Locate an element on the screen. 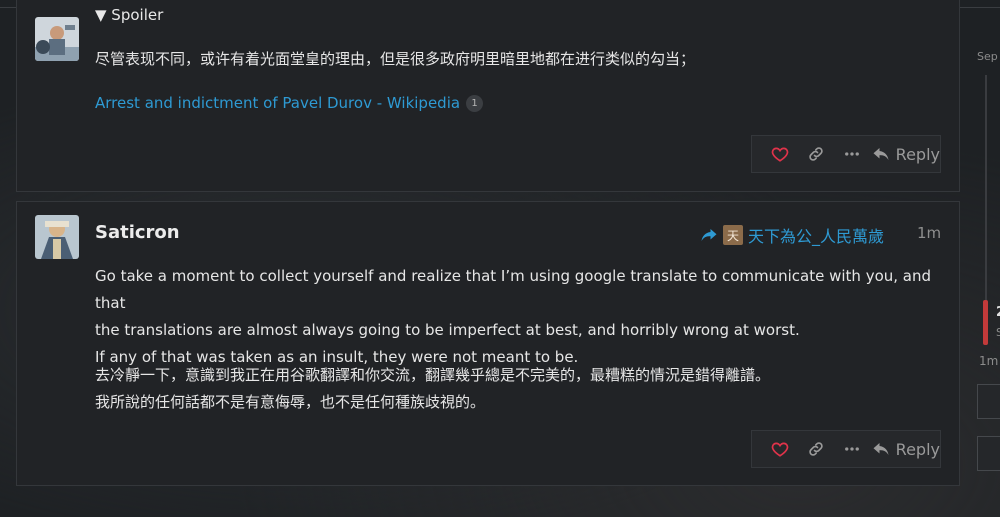 This screenshot has height=517, width=1000. timeline-start-date: Sep is located at coordinates (987, 56).